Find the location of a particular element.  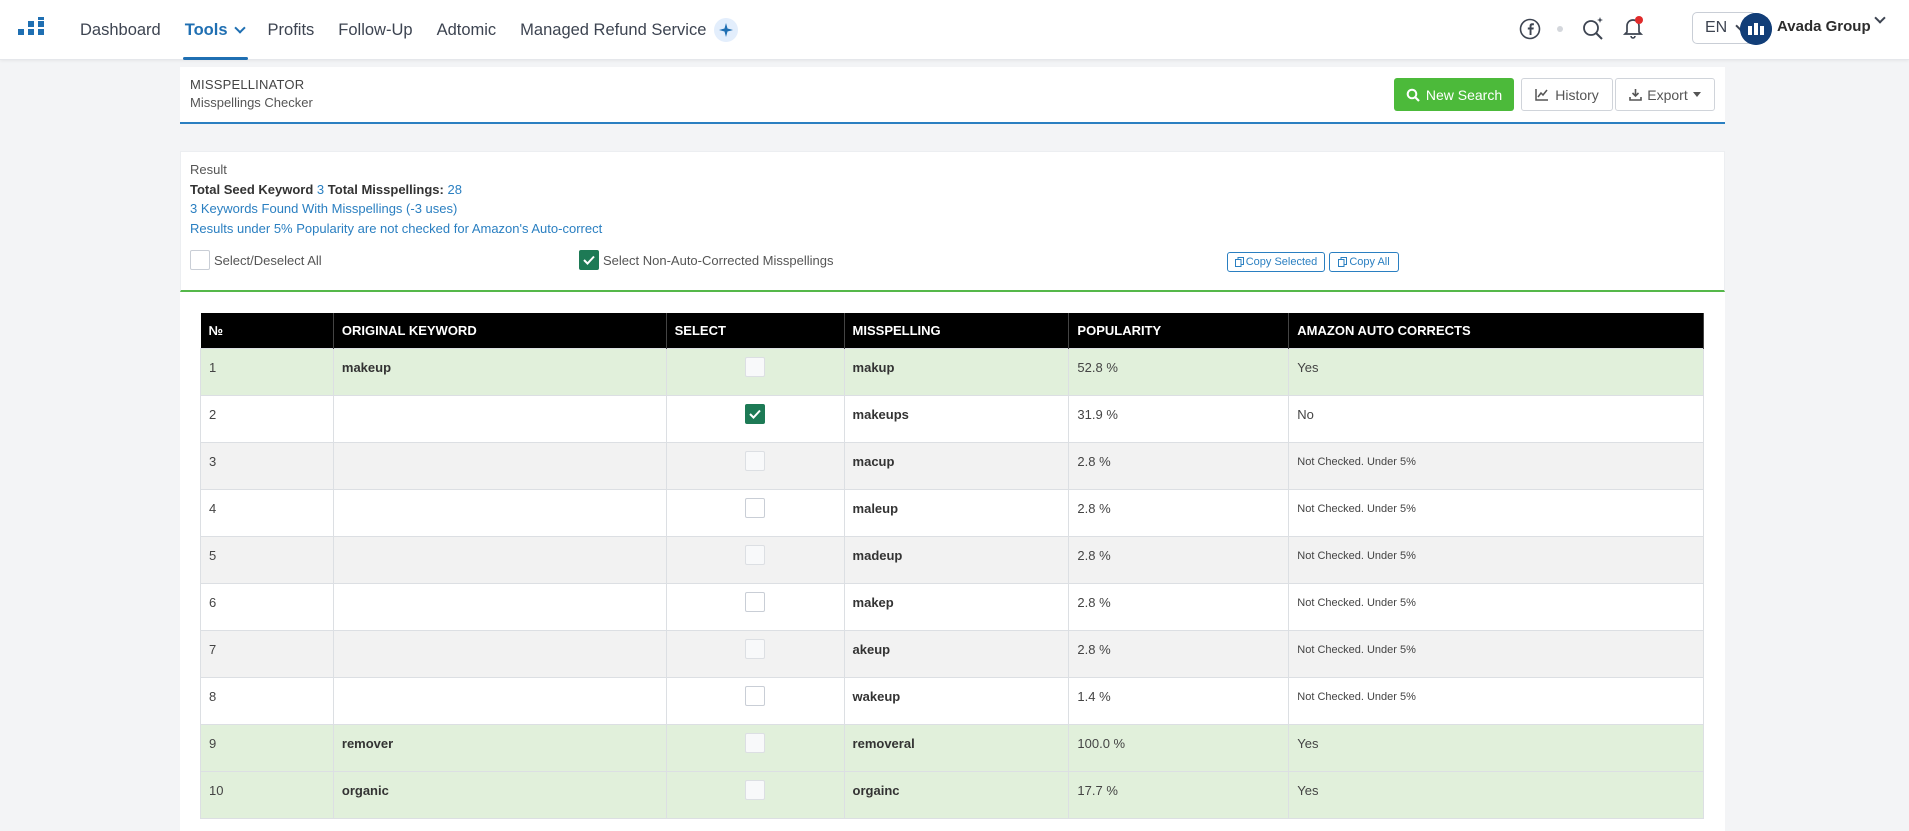

col-number-header: № is located at coordinates (267, 330).